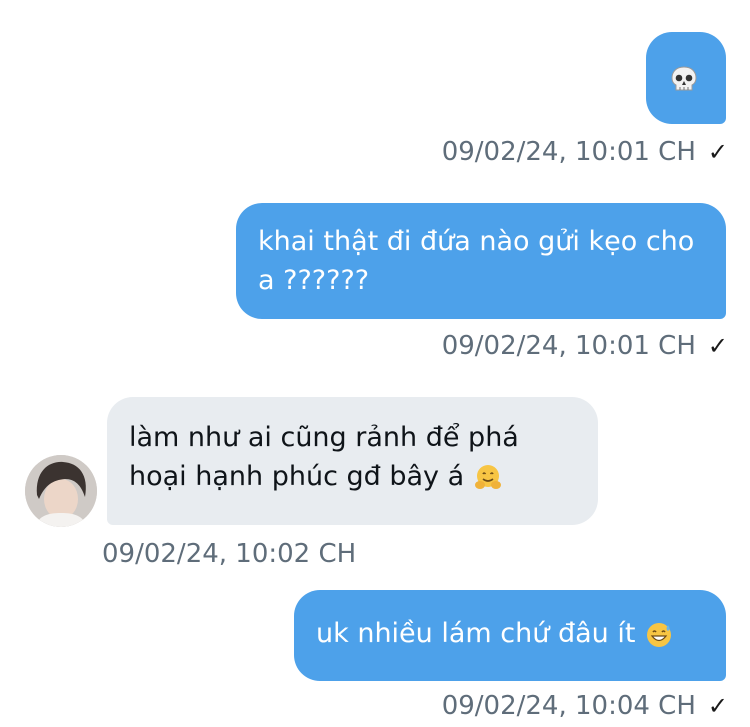 This screenshot has width=750, height=727. I want to click on skull-emoji-icon, so click(684, 78).